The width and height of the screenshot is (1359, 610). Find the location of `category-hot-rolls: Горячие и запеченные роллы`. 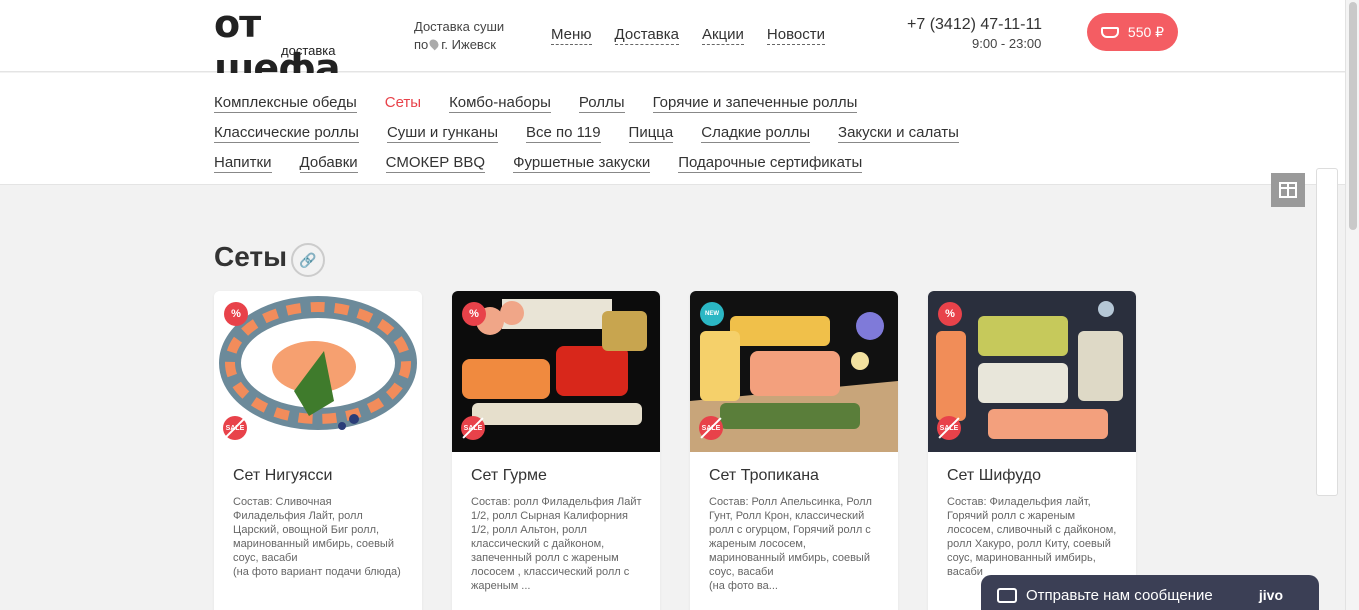

category-hot-rolls: Горячие и запеченные роллы is located at coordinates (755, 103).